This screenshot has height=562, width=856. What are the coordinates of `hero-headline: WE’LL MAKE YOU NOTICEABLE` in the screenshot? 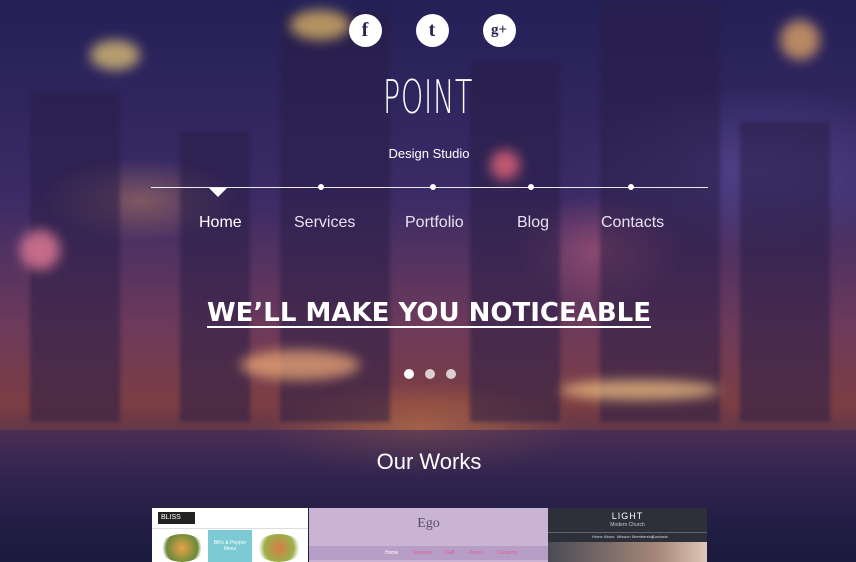 It's located at (428, 313).